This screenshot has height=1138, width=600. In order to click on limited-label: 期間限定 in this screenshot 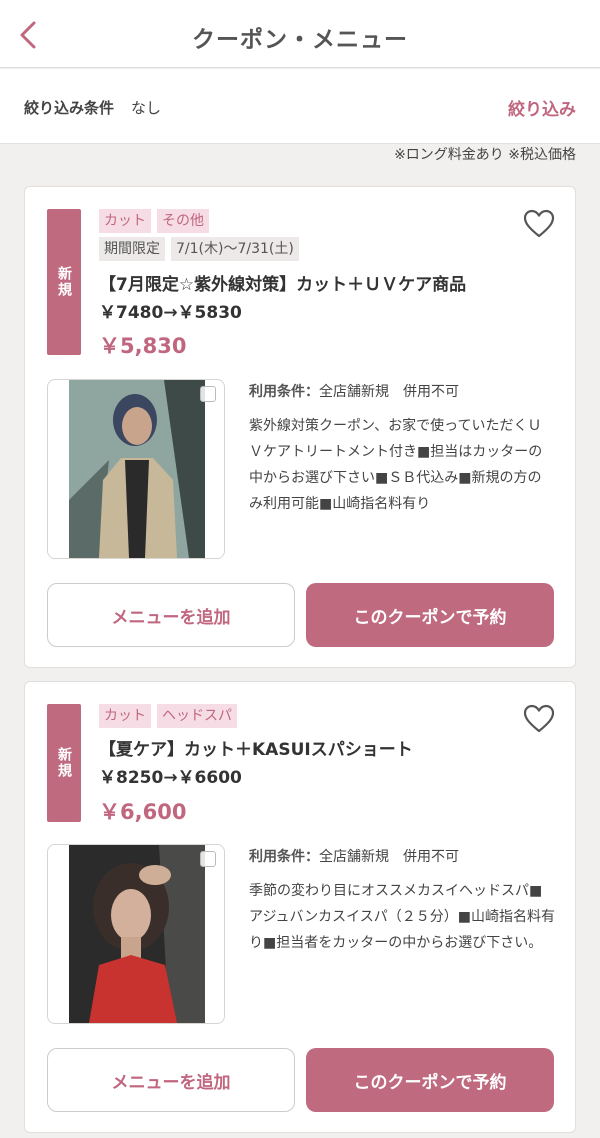, I will do `click(132, 249)`.